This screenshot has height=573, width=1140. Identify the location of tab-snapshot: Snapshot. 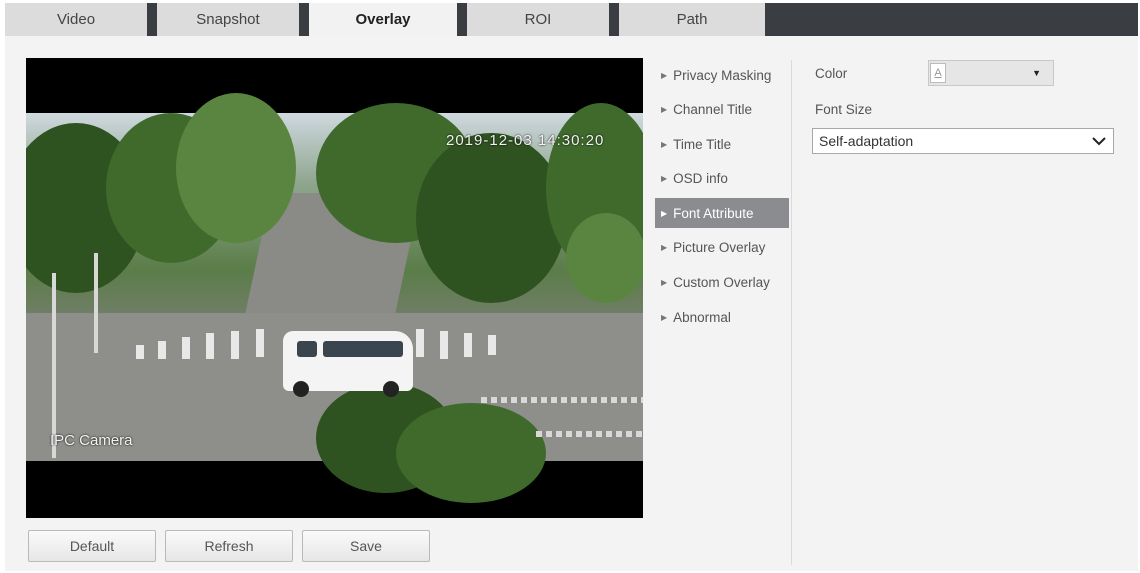
(228, 19).